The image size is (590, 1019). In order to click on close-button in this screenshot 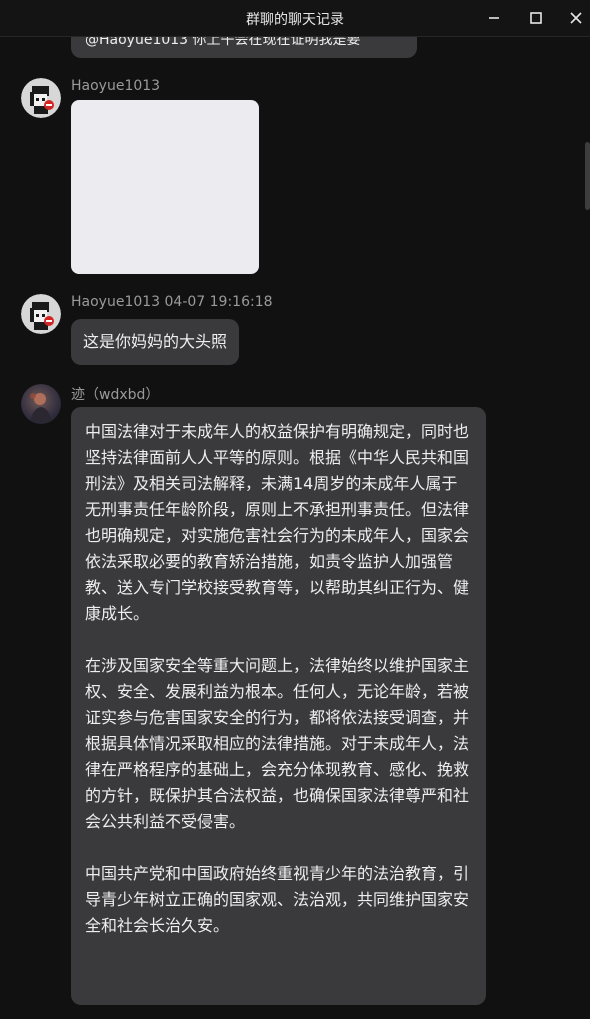, I will do `click(576, 18)`.